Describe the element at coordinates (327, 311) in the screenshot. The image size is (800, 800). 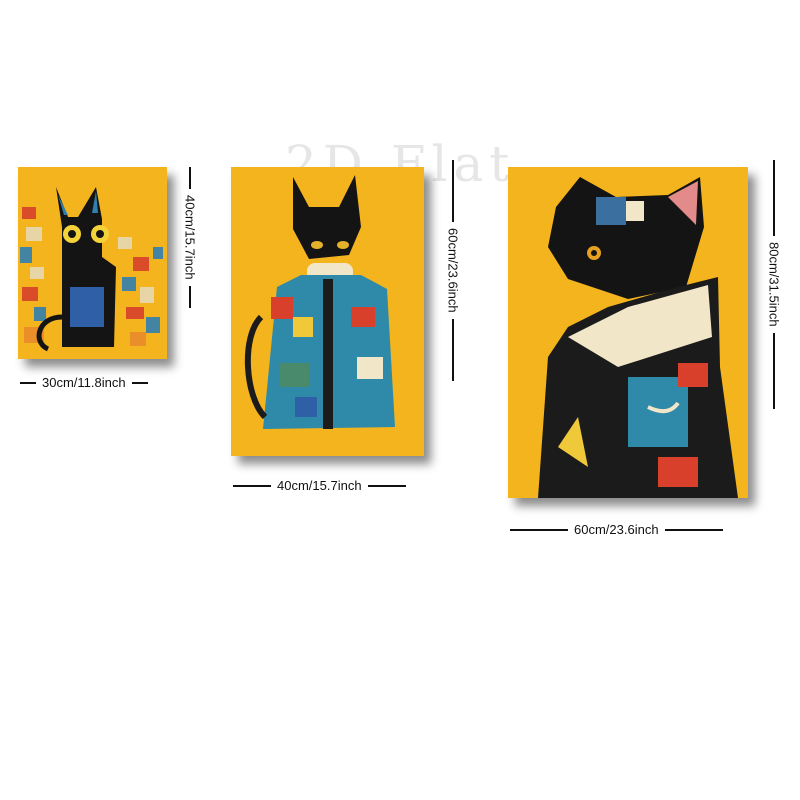
I see `medium-cat-painting` at that location.